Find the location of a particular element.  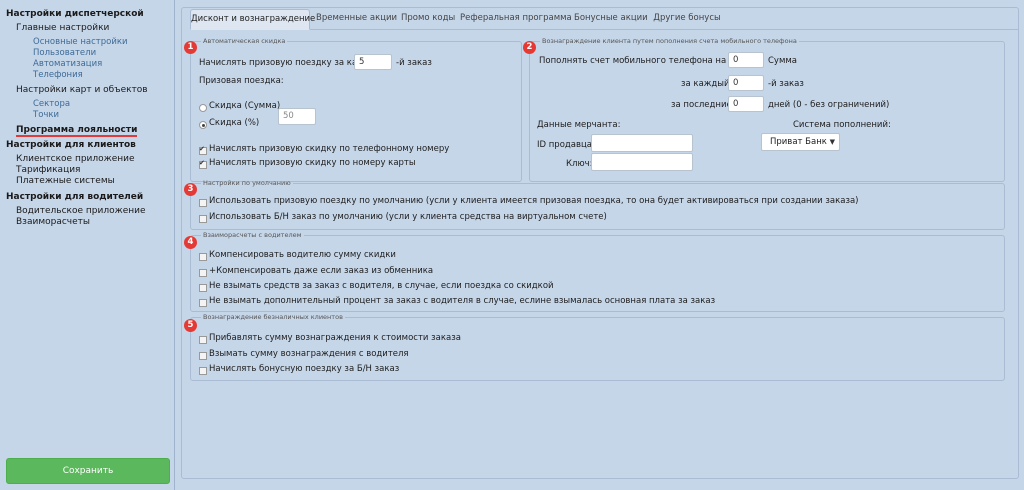

sidebar-item-loyalty: Программа лояльности is located at coordinates (77, 131).